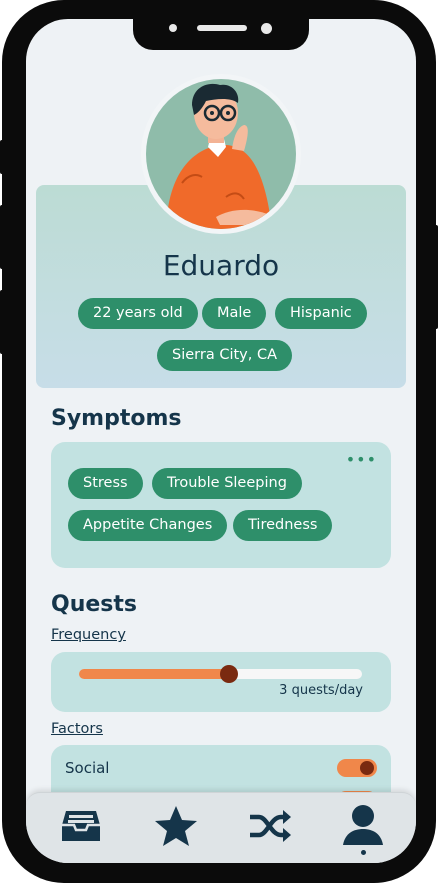 This screenshot has width=438, height=883. I want to click on frequency-panel: 3 quests/day, so click(221, 682).